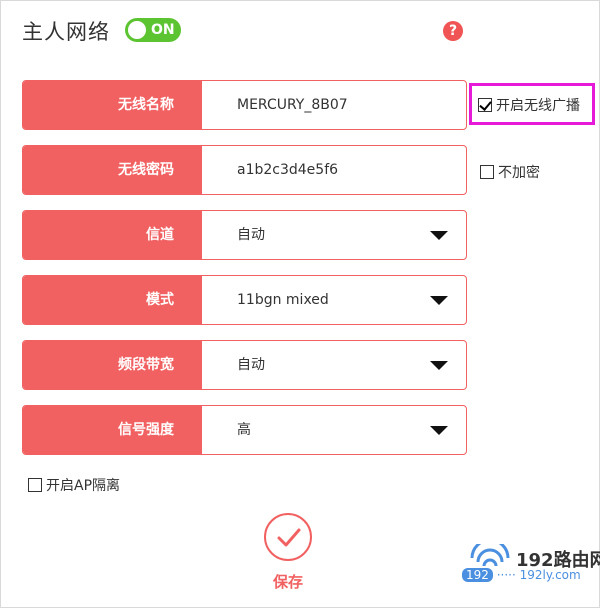 The image size is (600, 608). I want to click on save-button, so click(288, 537).